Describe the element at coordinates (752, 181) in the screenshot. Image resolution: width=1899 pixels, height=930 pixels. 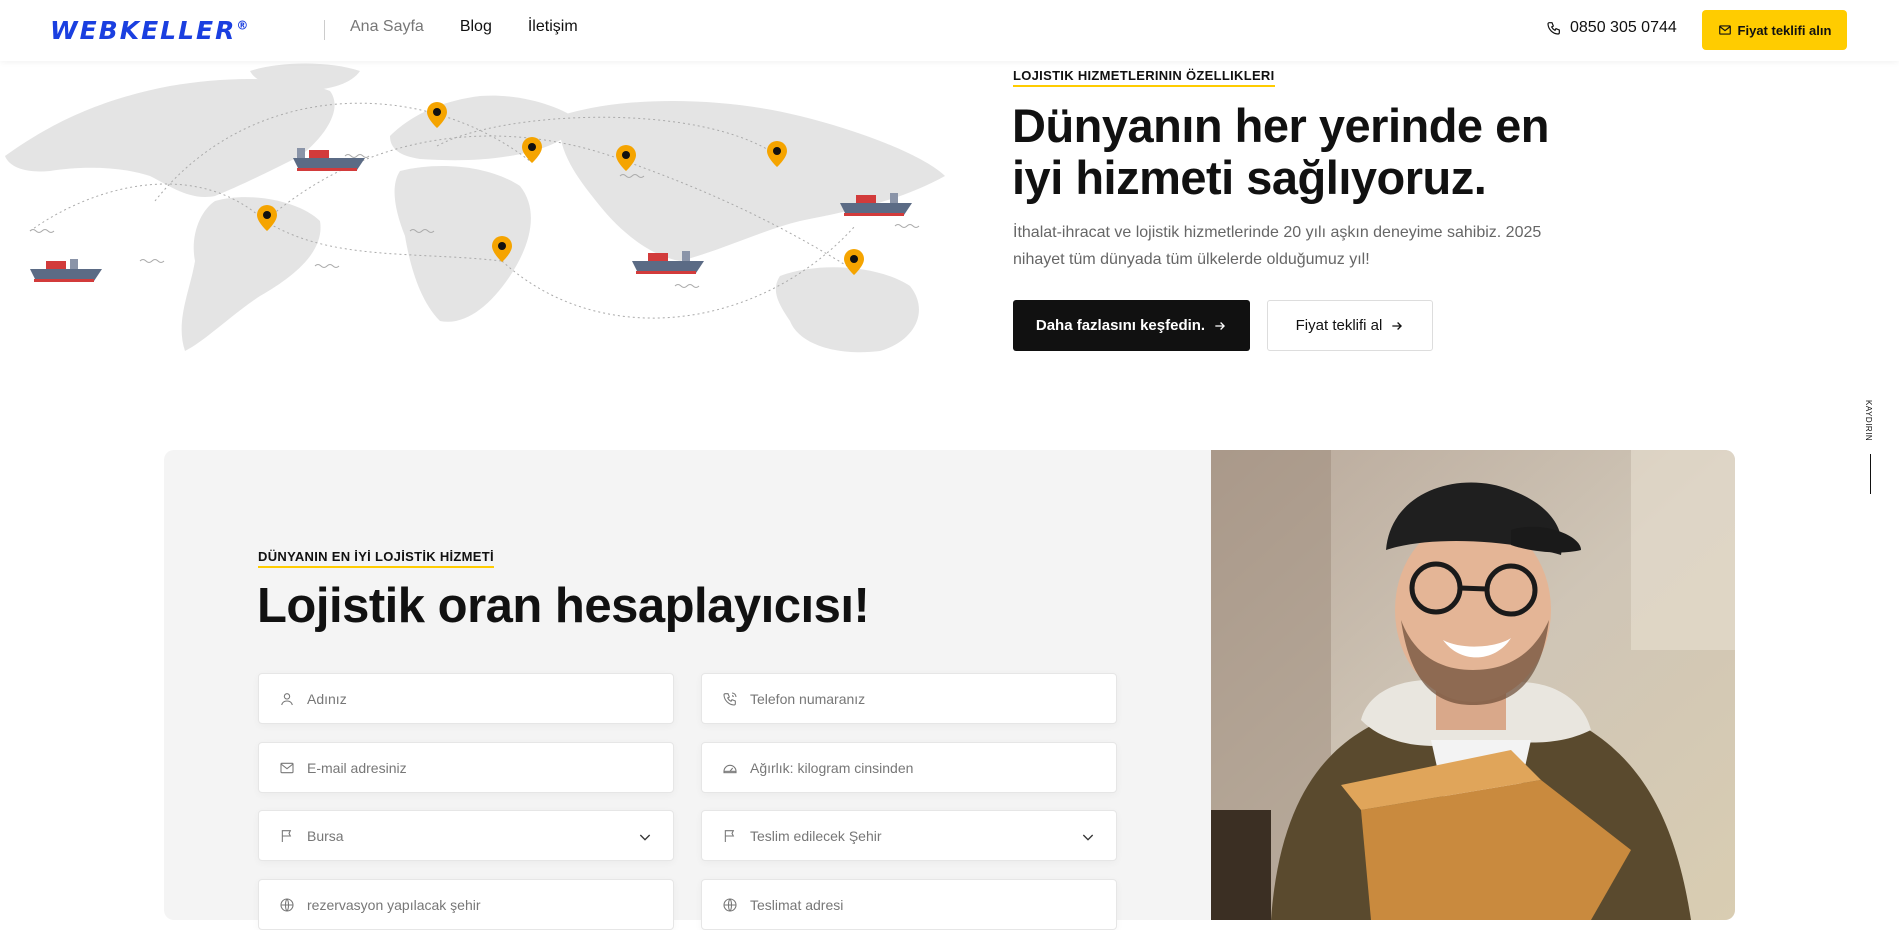
I see `asia-shape` at that location.